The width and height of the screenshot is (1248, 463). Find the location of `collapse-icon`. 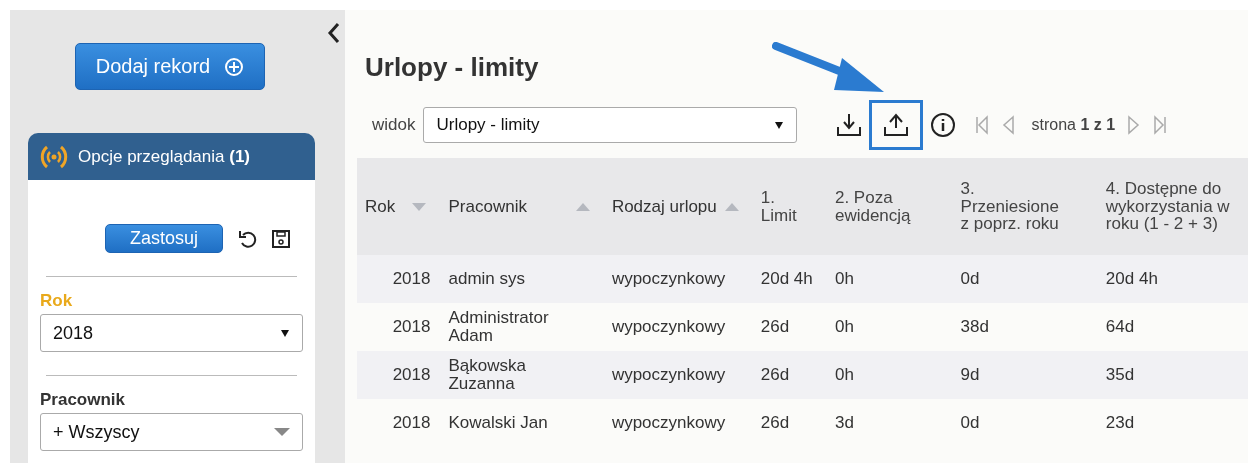

collapse-icon is located at coordinates (334, 33).